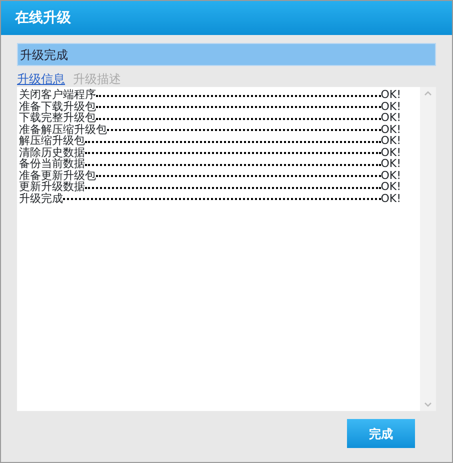 Image resolution: width=453 pixels, height=463 pixels. Describe the element at coordinates (57, 94) in the screenshot. I see `log-step: 关闭客户端程序` at that location.